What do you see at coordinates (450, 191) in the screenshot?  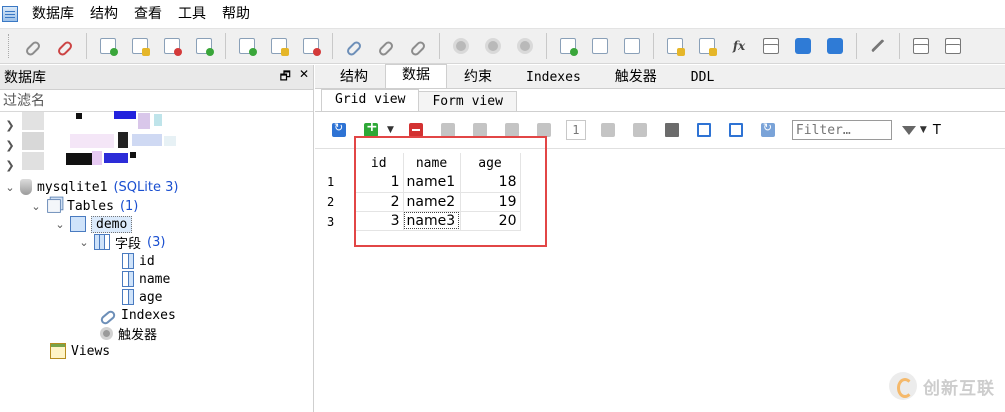 I see `highlight-annotation-box` at bounding box center [450, 191].